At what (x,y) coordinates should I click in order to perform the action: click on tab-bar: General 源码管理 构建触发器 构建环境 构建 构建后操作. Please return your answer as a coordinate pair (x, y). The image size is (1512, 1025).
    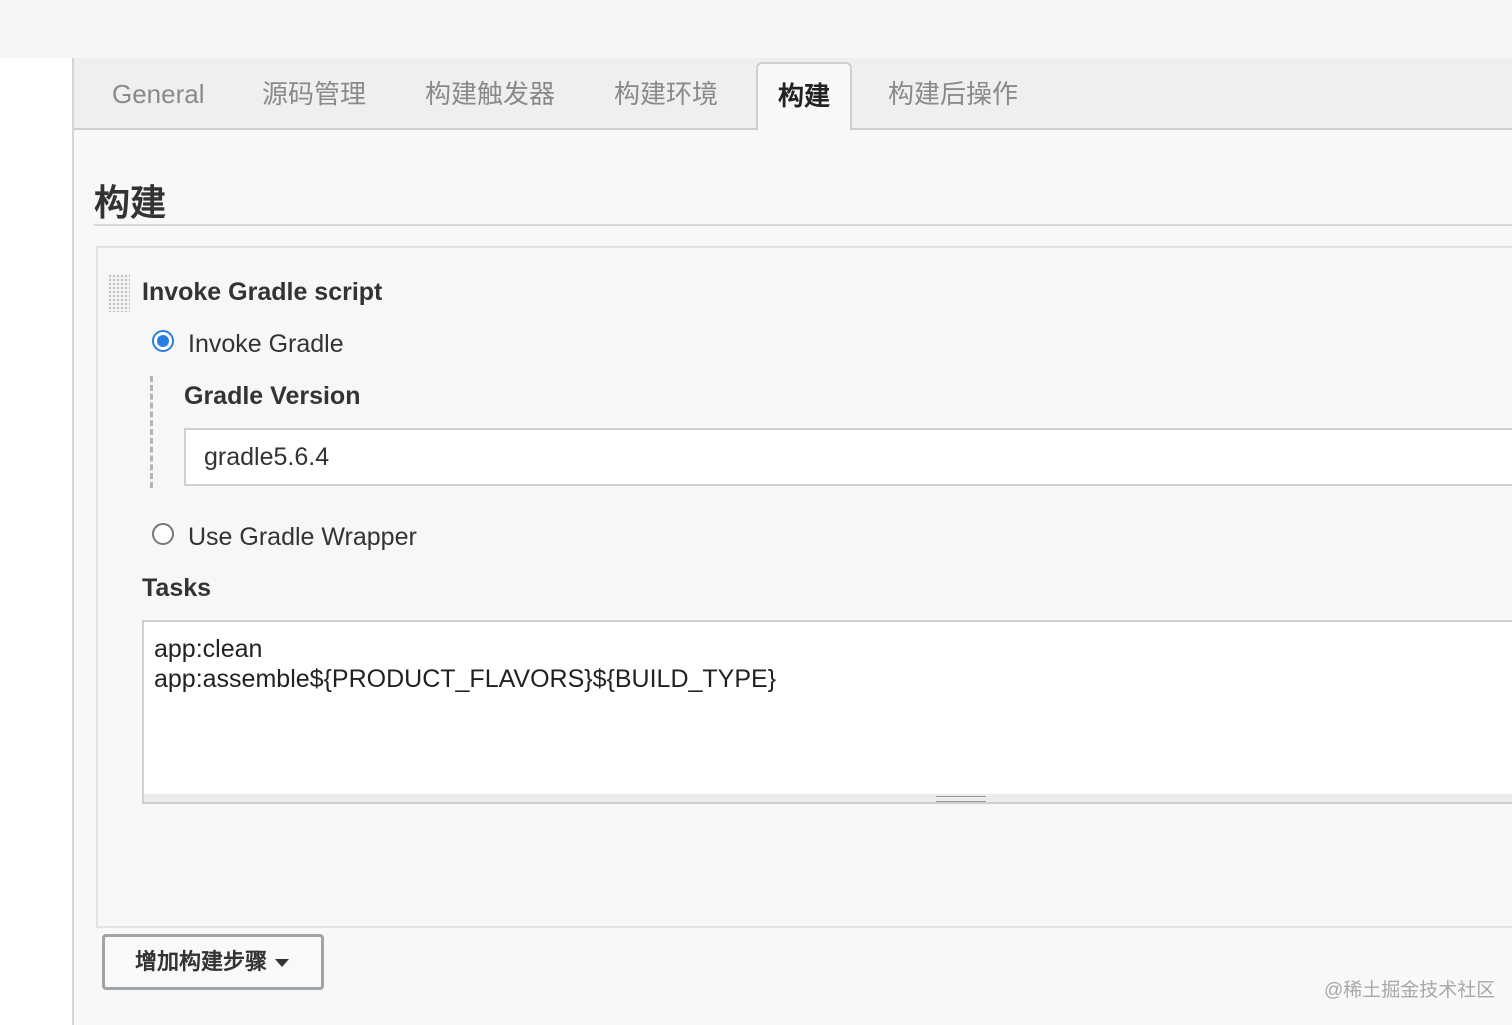
    Looking at the image, I should click on (793, 94).